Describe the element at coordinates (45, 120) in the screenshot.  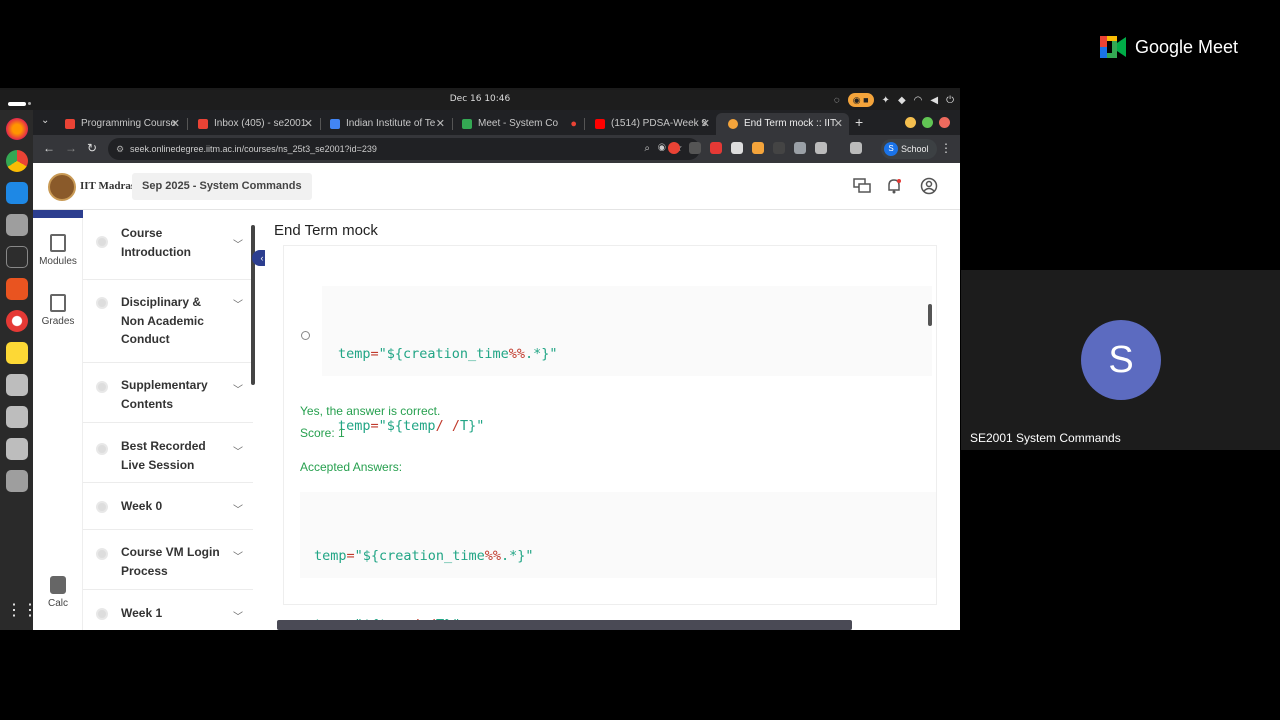
I see `tab-search-icon: ⌄` at that location.